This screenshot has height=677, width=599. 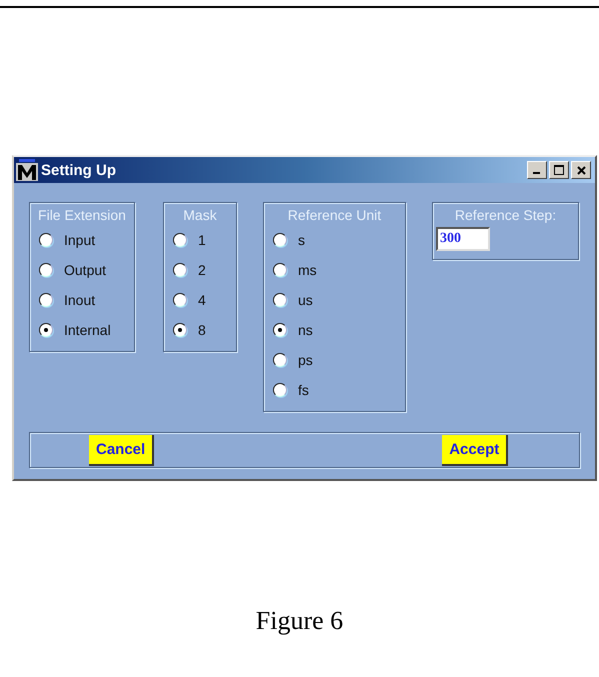 What do you see at coordinates (537, 170) in the screenshot?
I see `minimize-button` at bounding box center [537, 170].